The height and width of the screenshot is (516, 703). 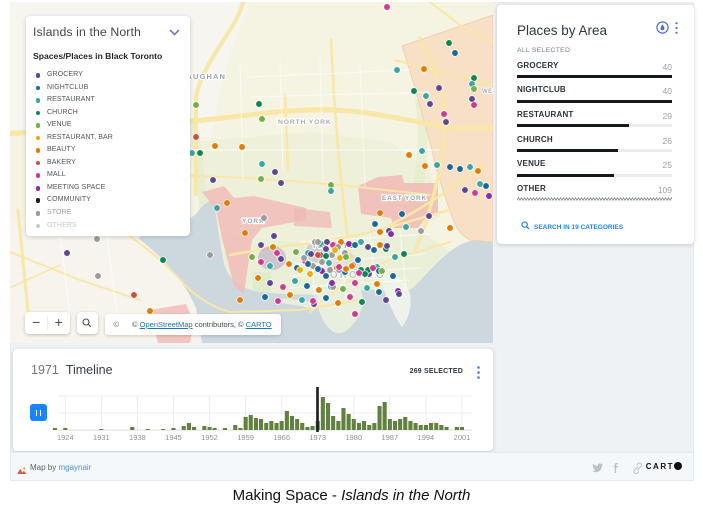 I want to click on svg-text: 1987, so click(x=389, y=437).